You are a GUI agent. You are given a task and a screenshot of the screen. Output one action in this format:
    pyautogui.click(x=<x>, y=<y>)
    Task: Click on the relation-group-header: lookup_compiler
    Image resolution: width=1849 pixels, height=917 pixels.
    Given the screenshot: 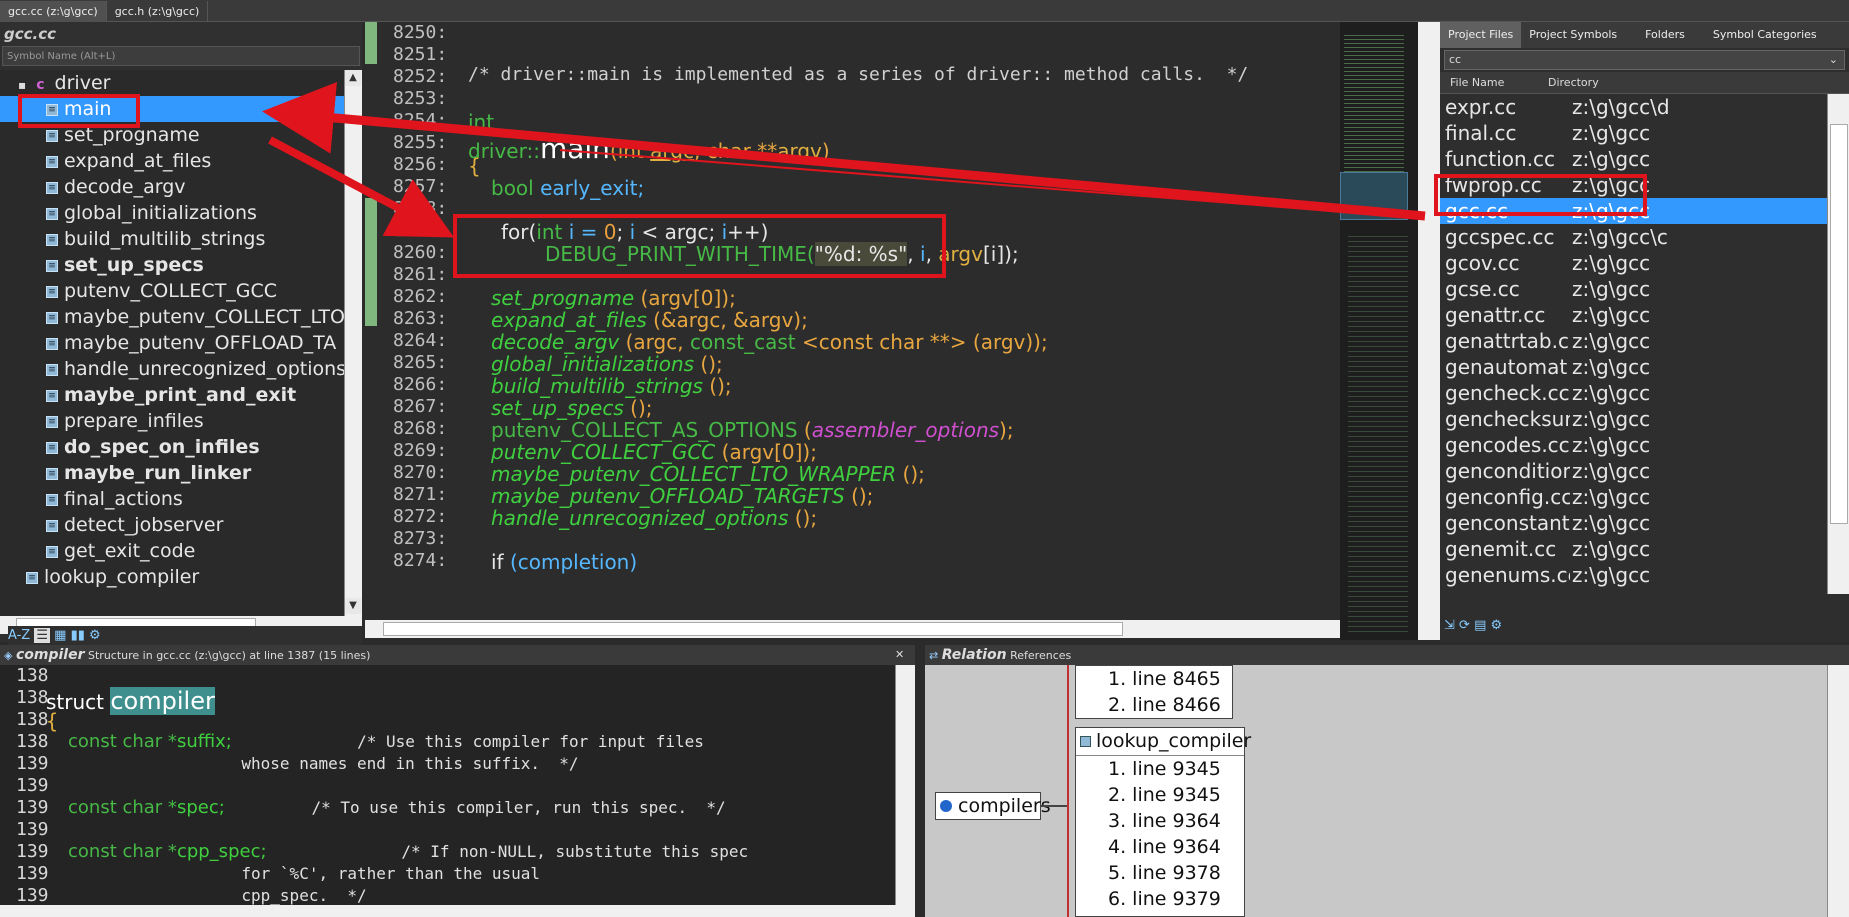 What is the action you would take?
    pyautogui.click(x=1163, y=742)
    